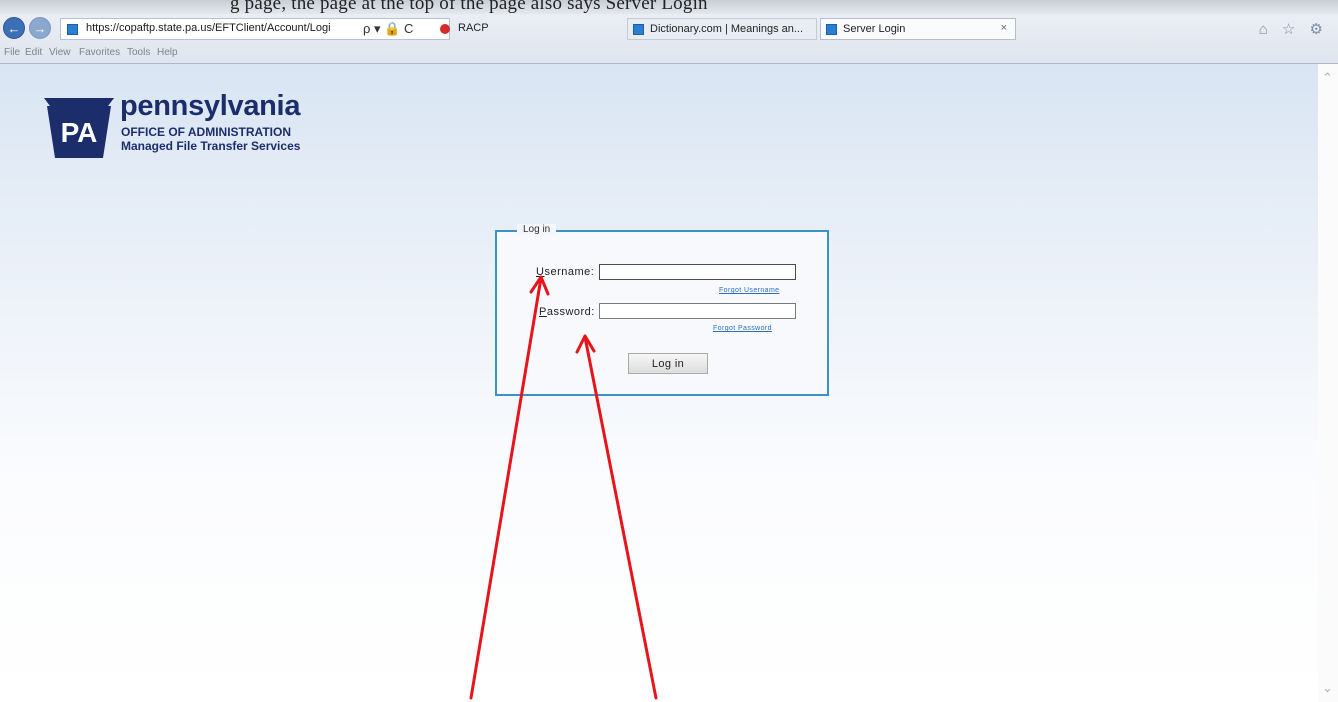 This screenshot has width=1338, height=702. What do you see at coordinates (569, 272) in the screenshot?
I see `username-label-text: sername:` at bounding box center [569, 272].